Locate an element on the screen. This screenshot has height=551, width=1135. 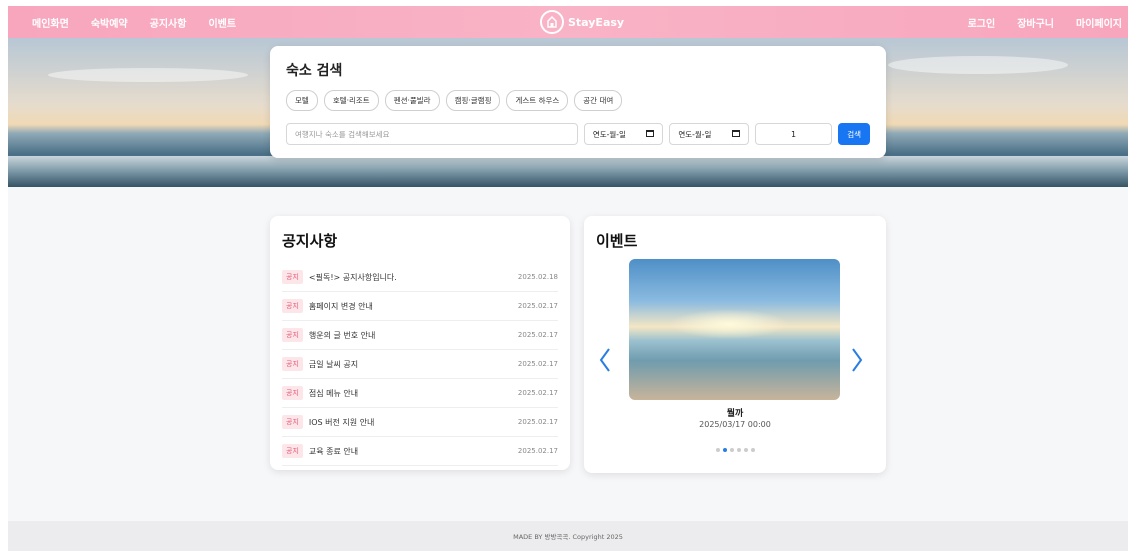
nav-booking: 숙박예약 is located at coordinates (109, 22).